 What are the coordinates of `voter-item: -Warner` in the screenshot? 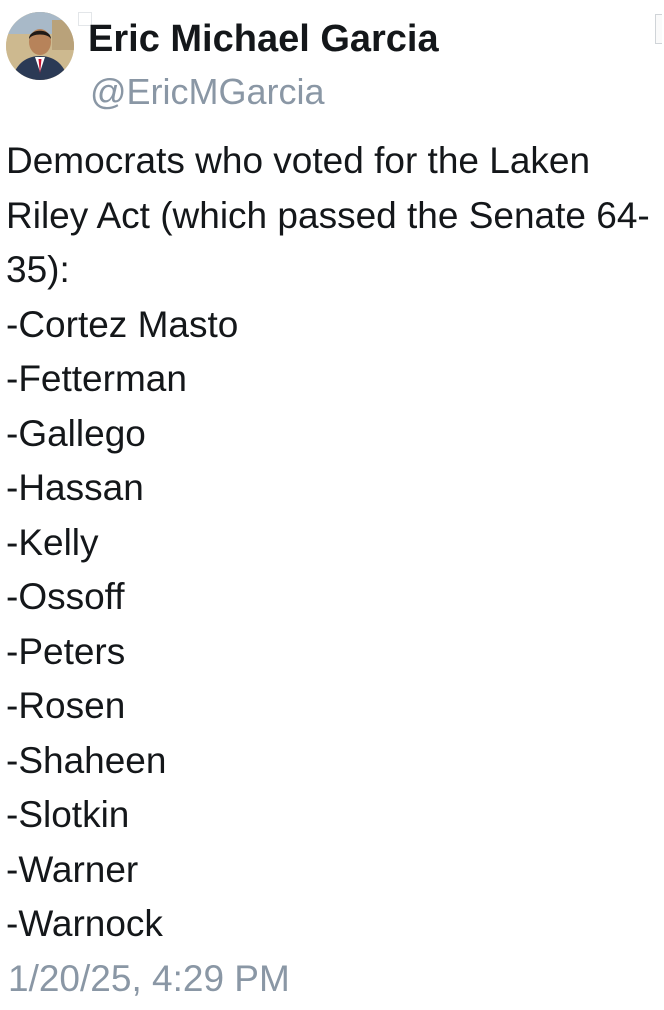 It's located at (72, 869).